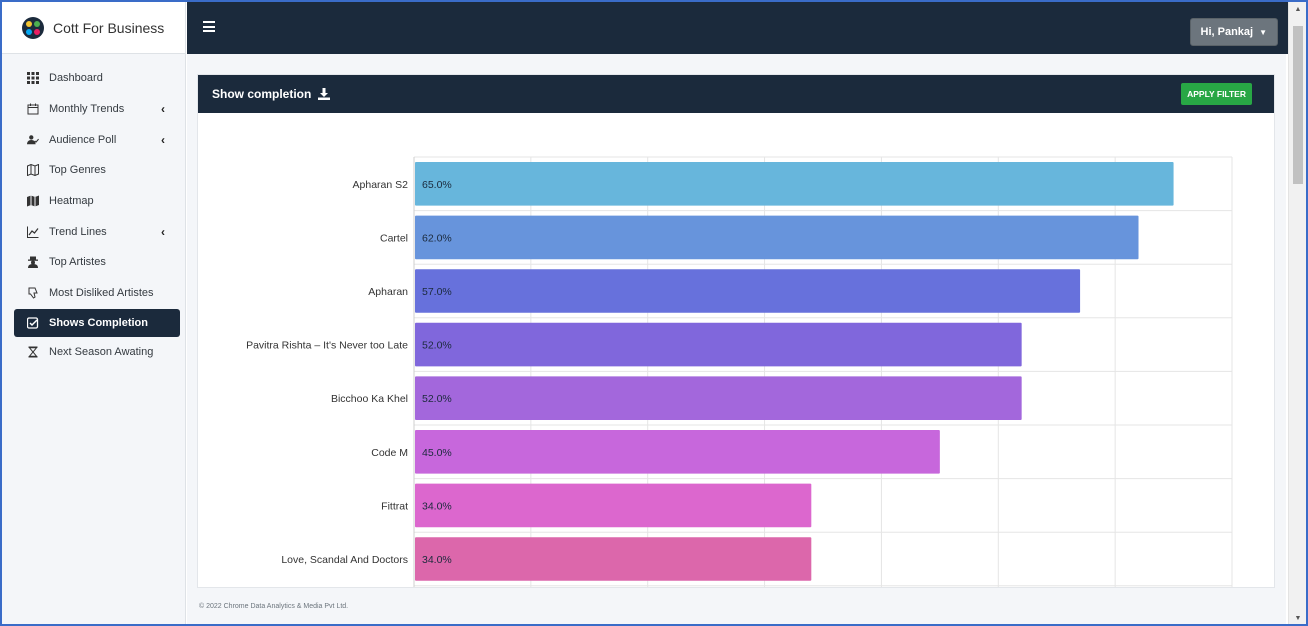 This screenshot has width=1308, height=626. Describe the element at coordinates (389, 453) in the screenshot. I see `category-label: Code M` at that location.